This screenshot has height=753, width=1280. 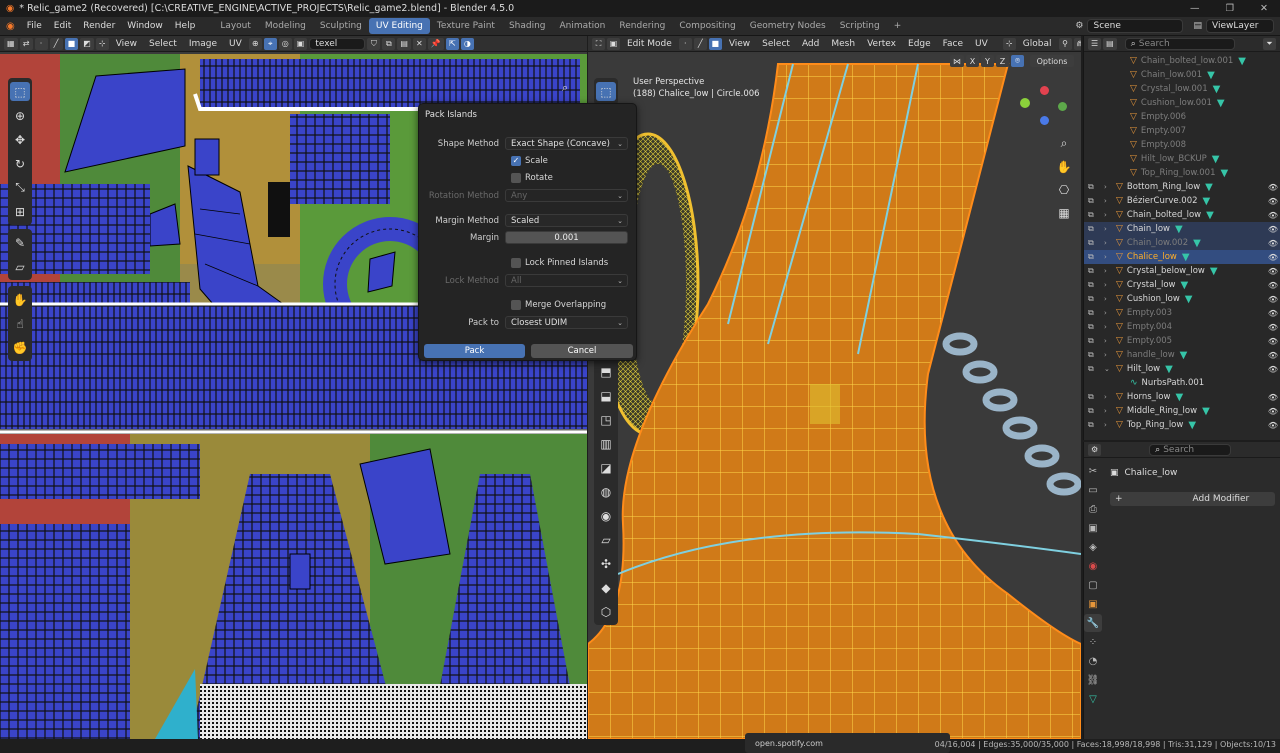 What do you see at coordinates (1182, 229) in the screenshot?
I see `outliner-item: ⧉ › ▽ Chain_low ▼ 👁` at bounding box center [1182, 229].